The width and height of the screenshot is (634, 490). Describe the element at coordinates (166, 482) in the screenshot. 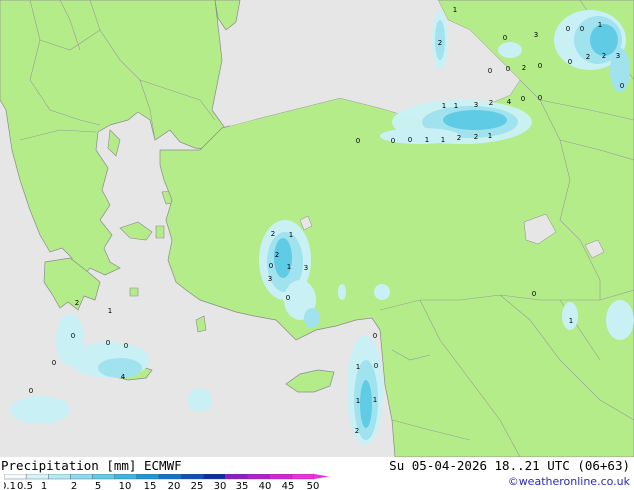

I see `precip-color-legend: 0.10.5125101520253035404550` at that location.